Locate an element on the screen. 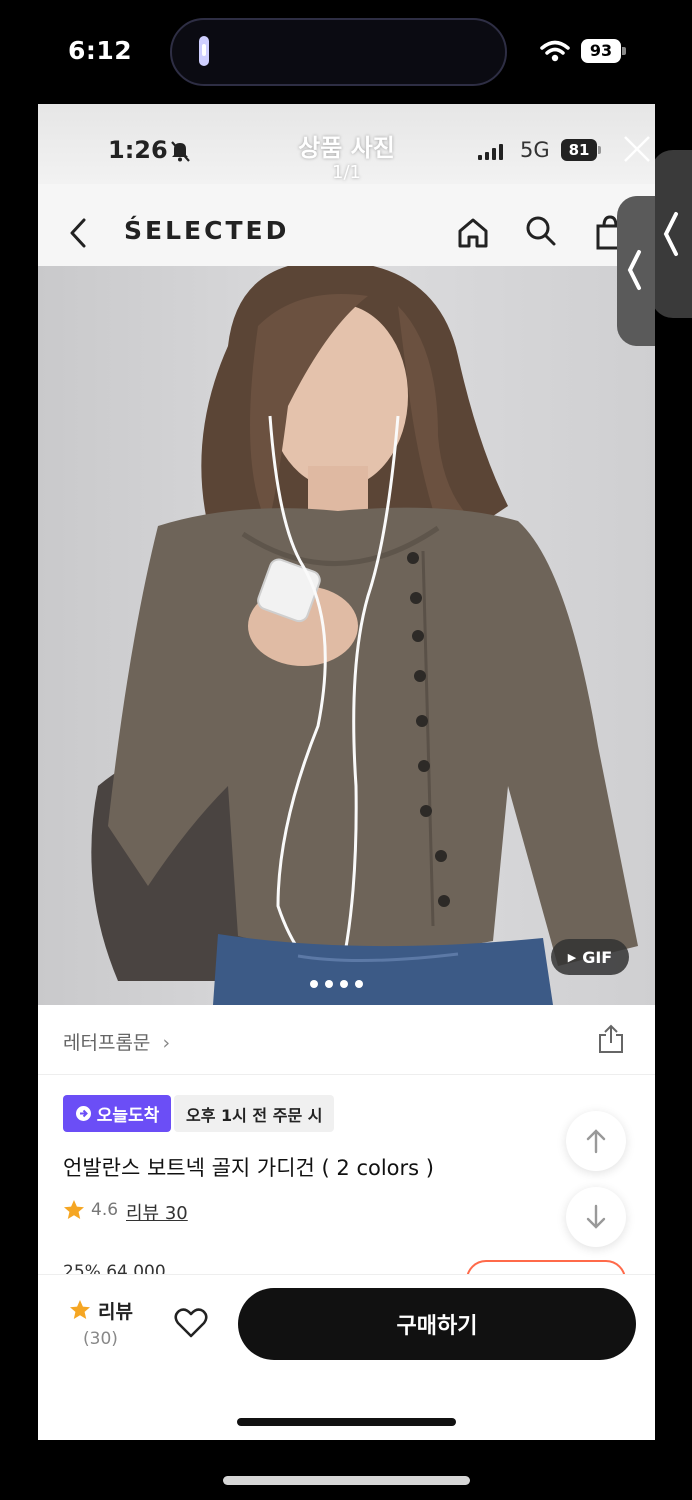 The image size is (692, 1500). chevron-right-icon: › is located at coordinates (166, 1043).